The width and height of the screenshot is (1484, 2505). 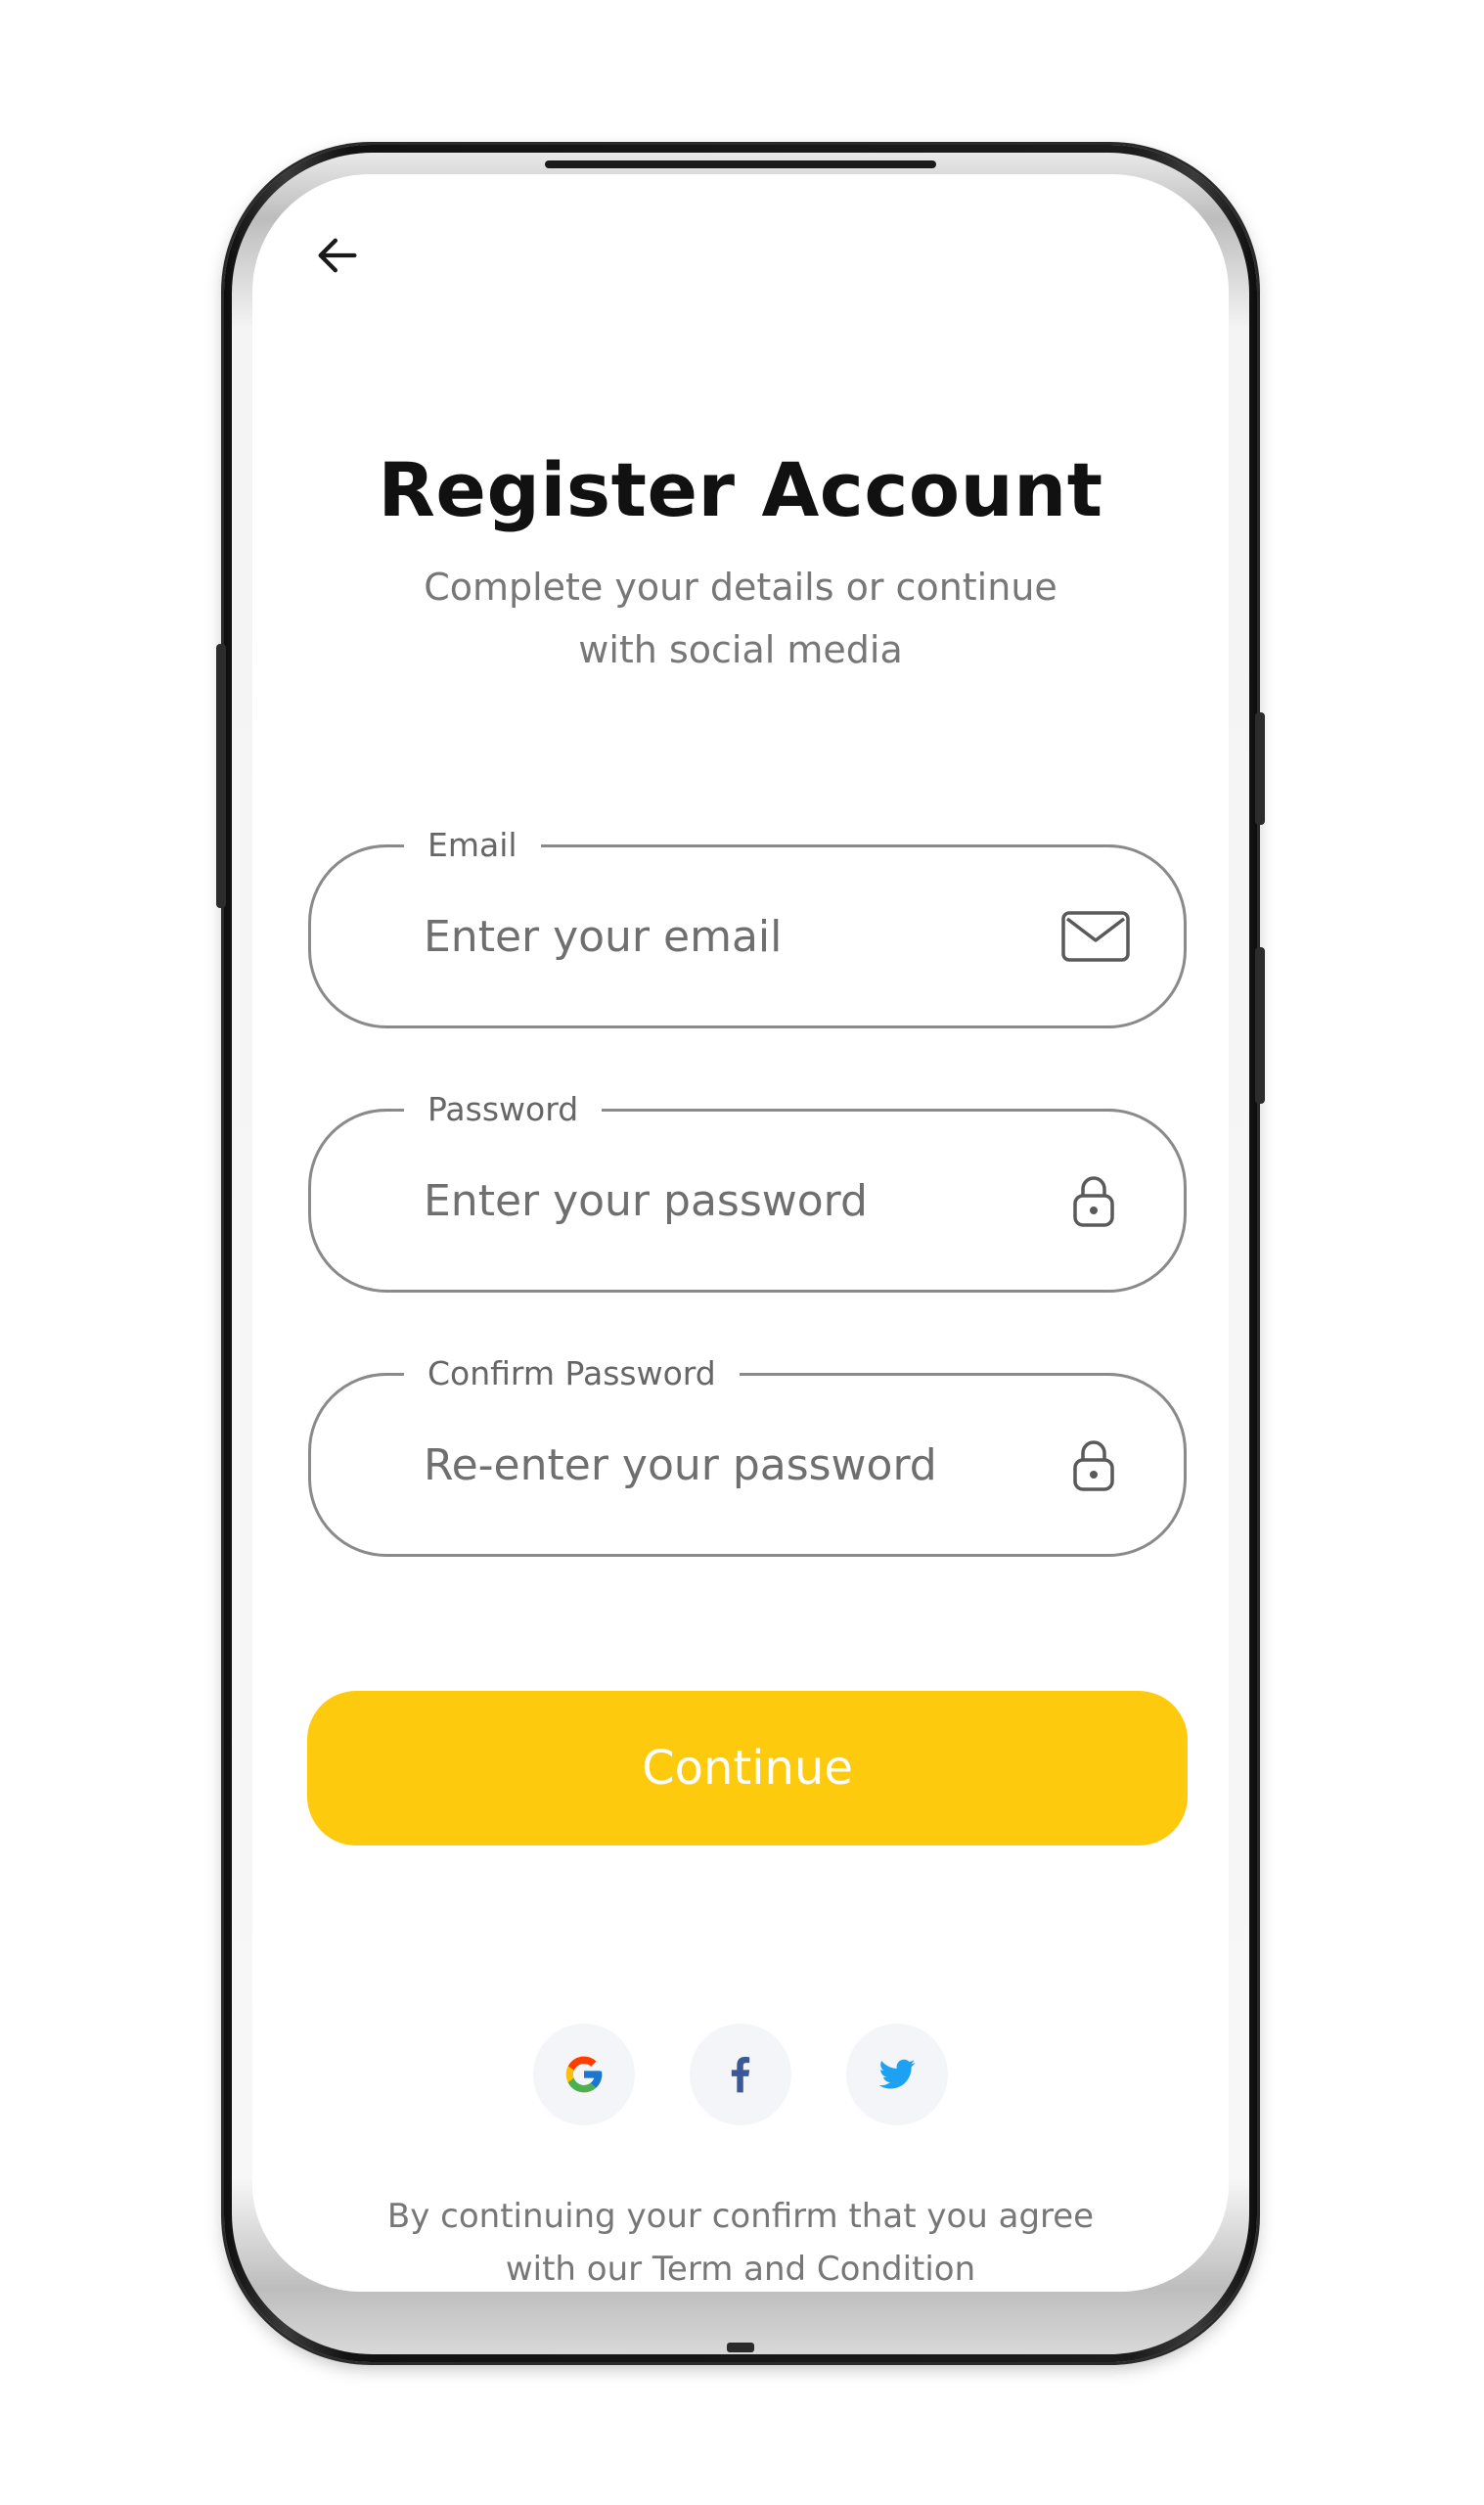 What do you see at coordinates (740, 587) in the screenshot?
I see `subtitle-line-1: Complete your details or continue` at bounding box center [740, 587].